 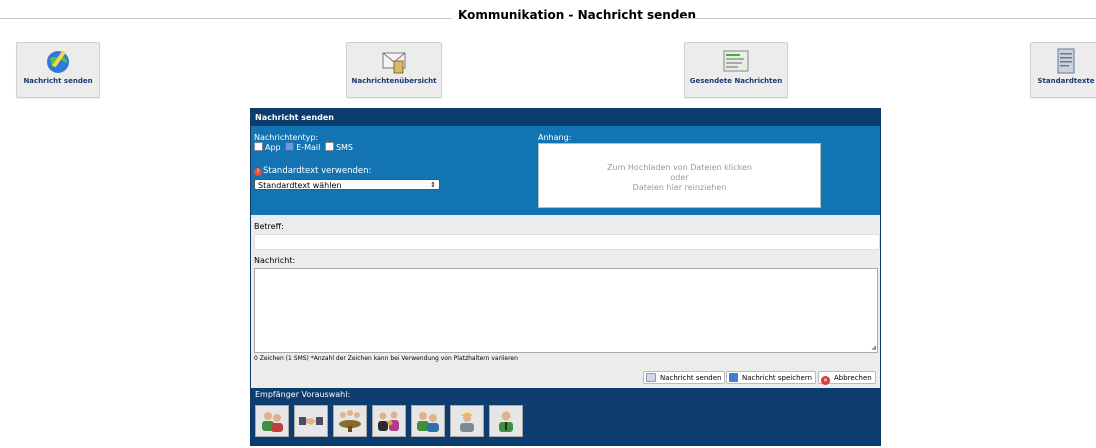 What do you see at coordinates (1066, 61) in the screenshot?
I see `document-stack-icon` at bounding box center [1066, 61].